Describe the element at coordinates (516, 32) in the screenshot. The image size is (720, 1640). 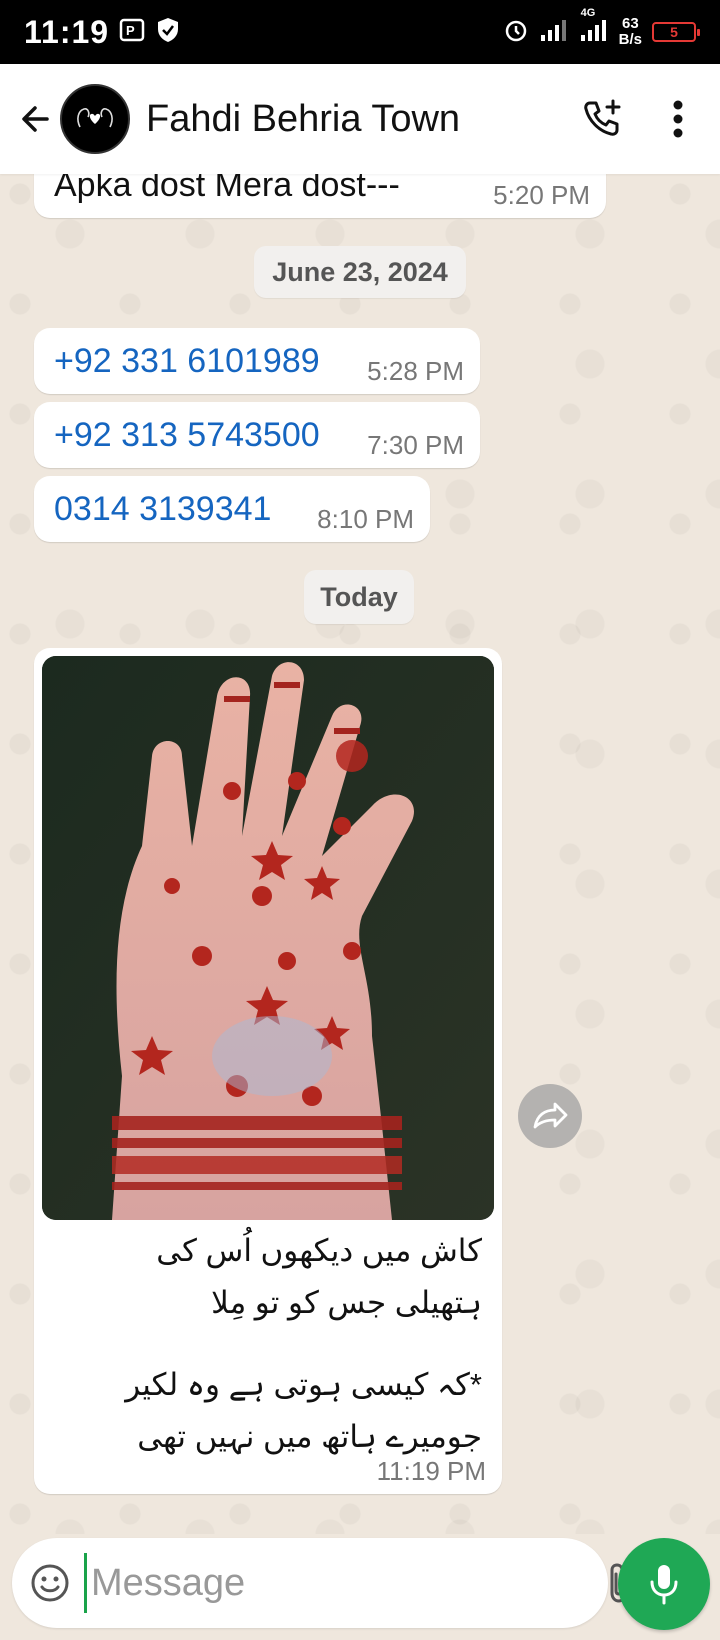
I see `alarm-icon` at that location.